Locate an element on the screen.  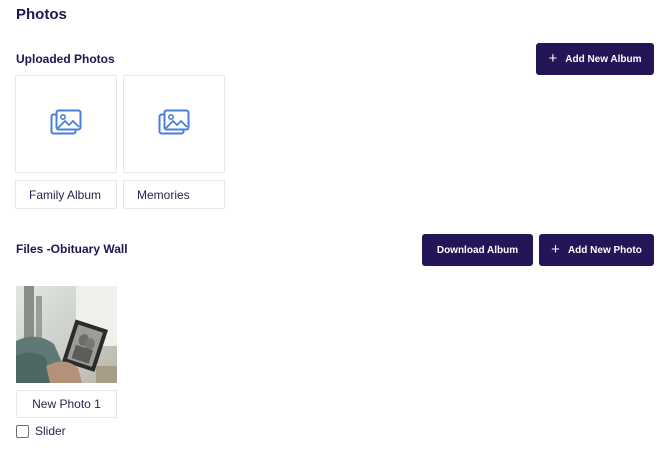
download-album-button: Download Album is located at coordinates (477, 250).